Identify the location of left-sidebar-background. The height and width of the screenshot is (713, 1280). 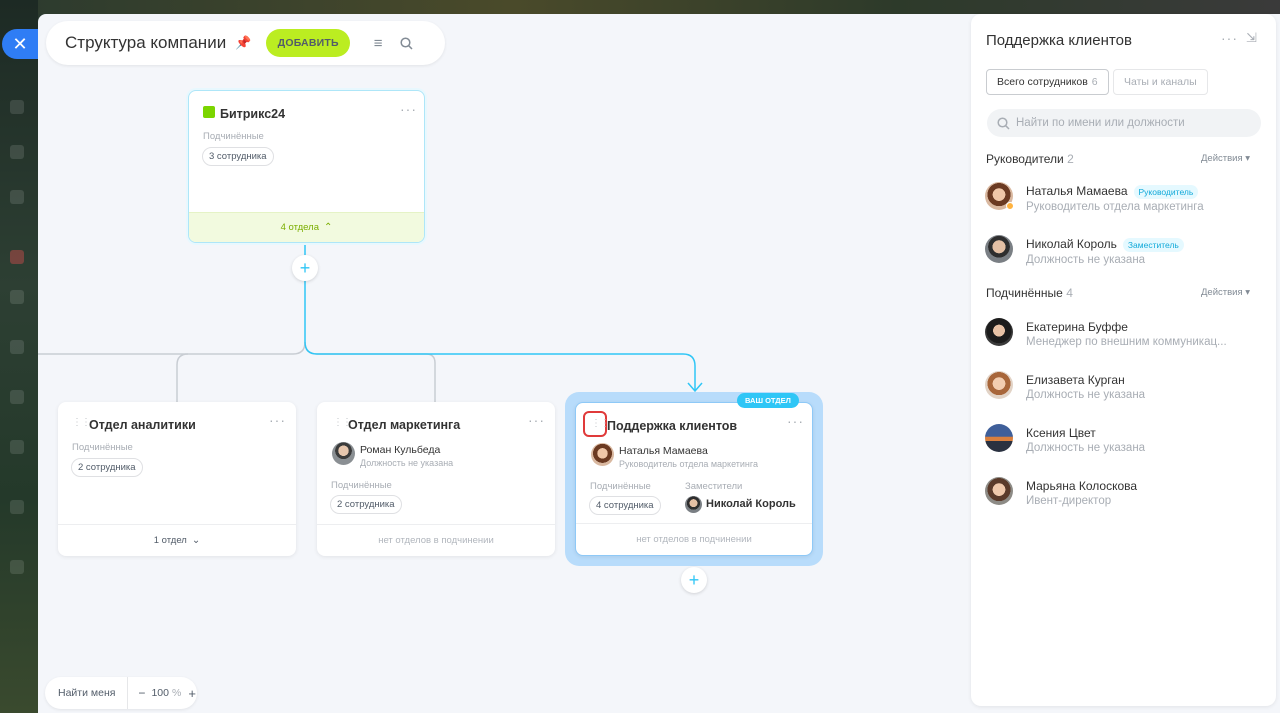
(19, 356).